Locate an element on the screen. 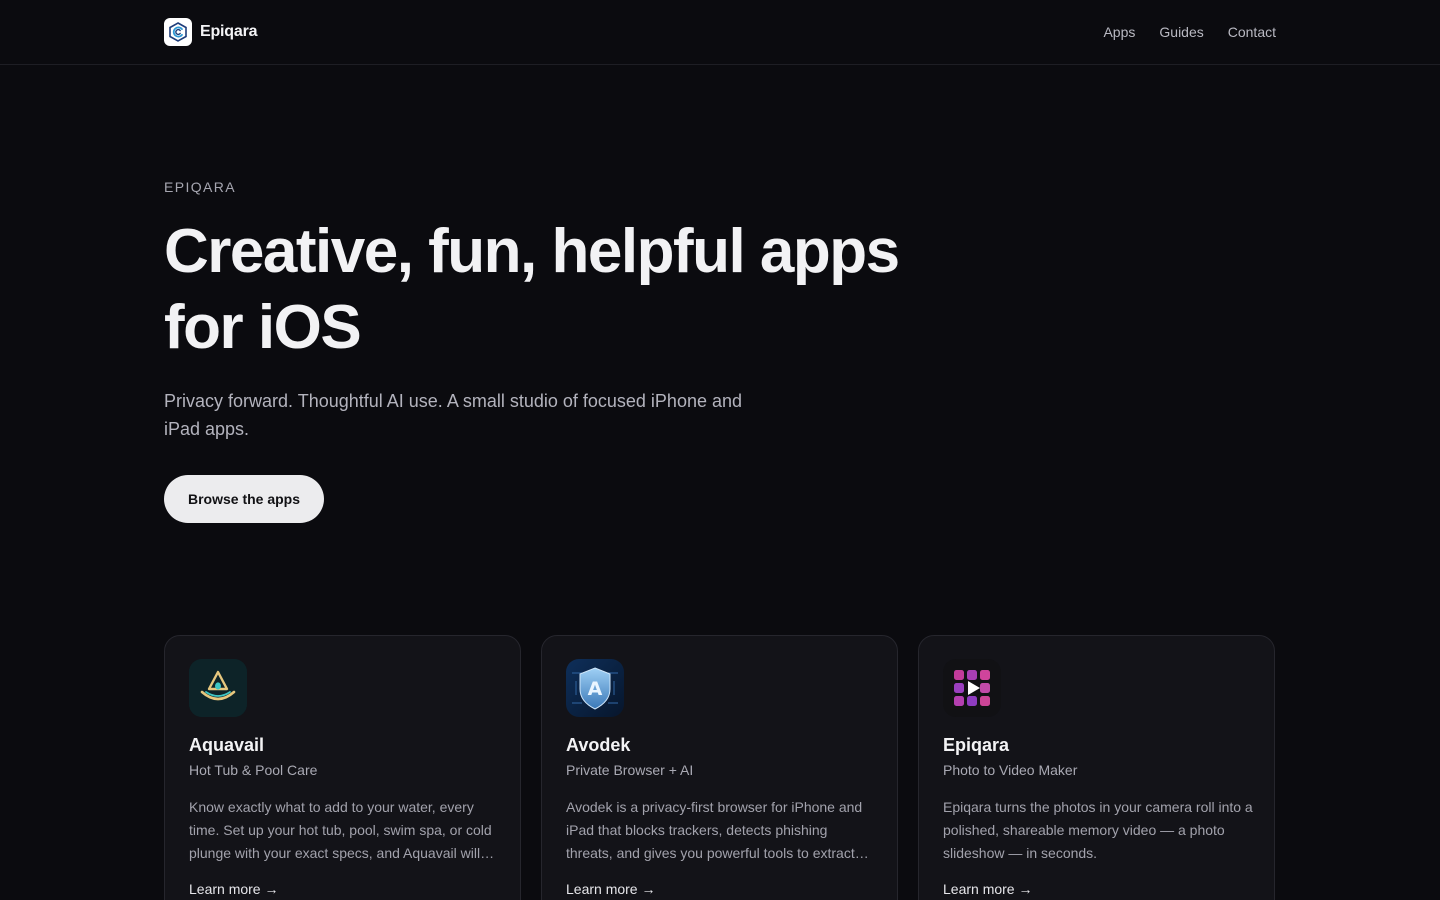 This screenshot has height=900, width=1440. hero-eyebrow: EPIQARA is located at coordinates (200, 187).